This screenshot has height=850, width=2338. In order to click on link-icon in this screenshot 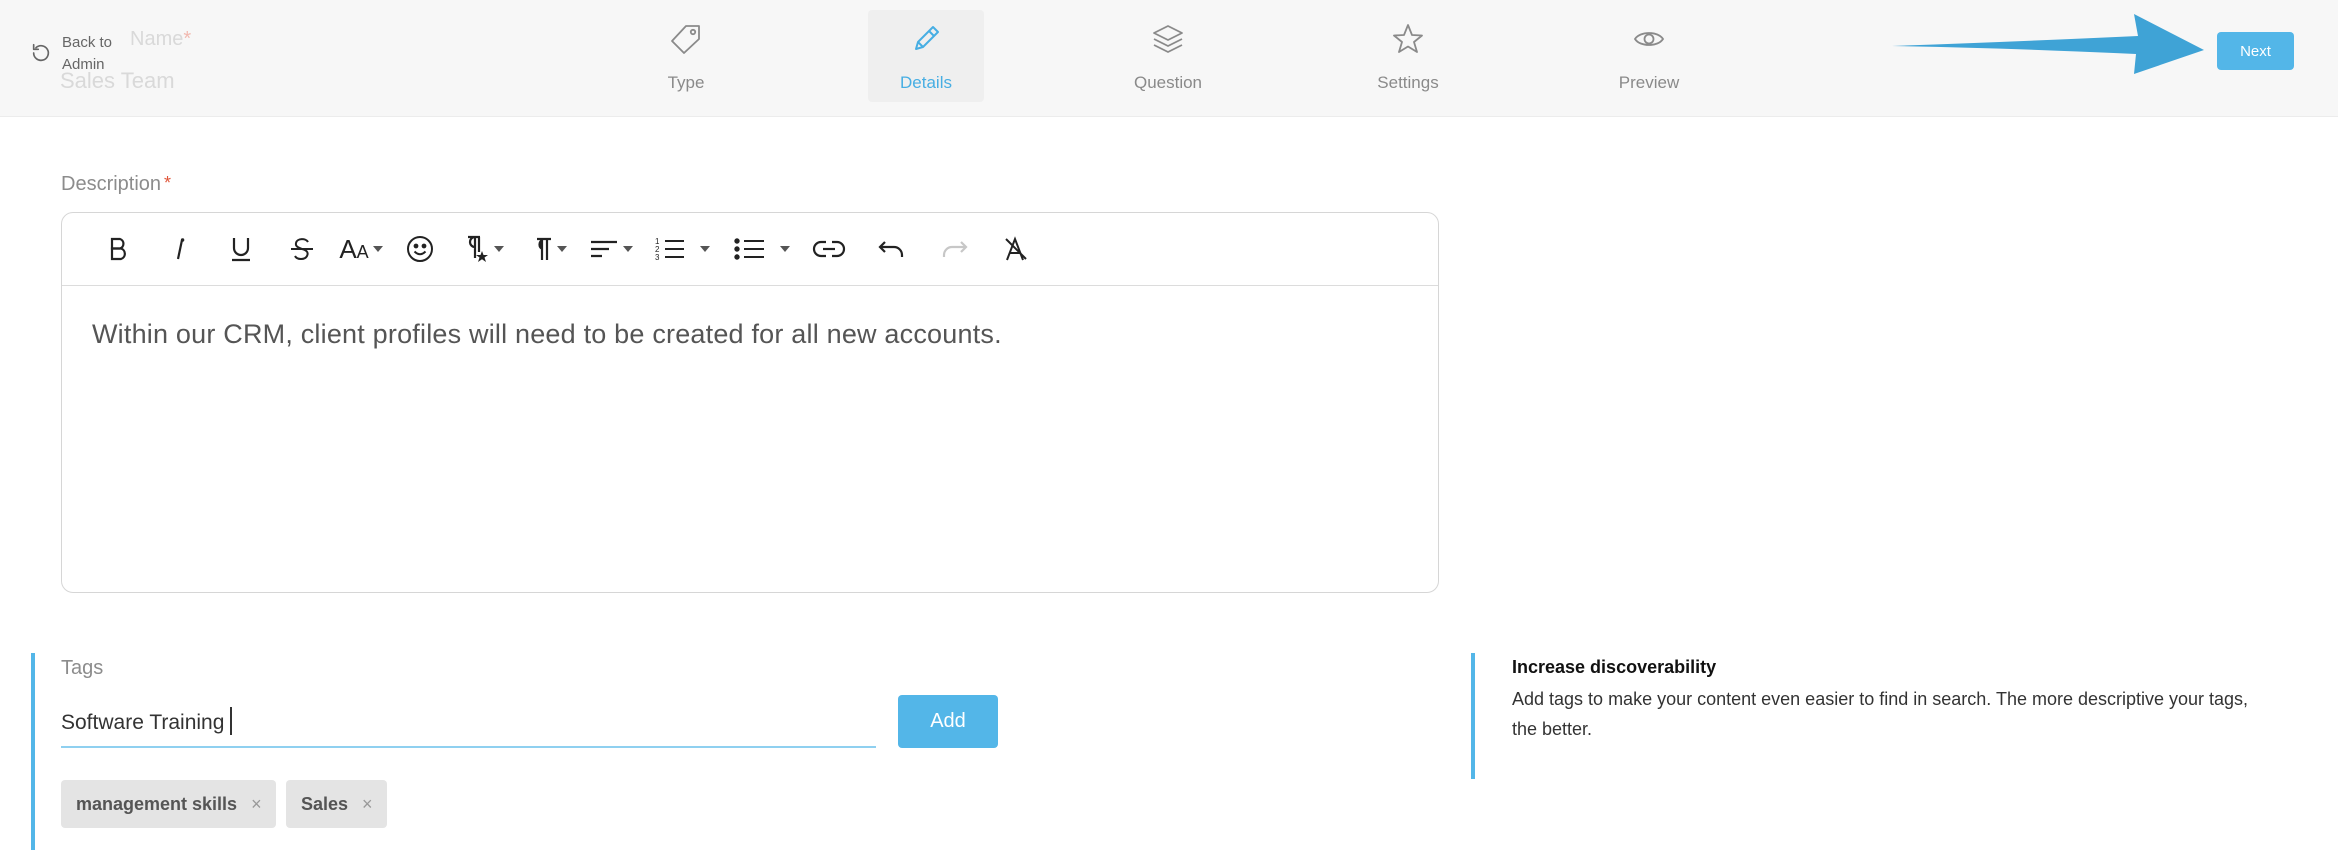, I will do `click(829, 249)`.